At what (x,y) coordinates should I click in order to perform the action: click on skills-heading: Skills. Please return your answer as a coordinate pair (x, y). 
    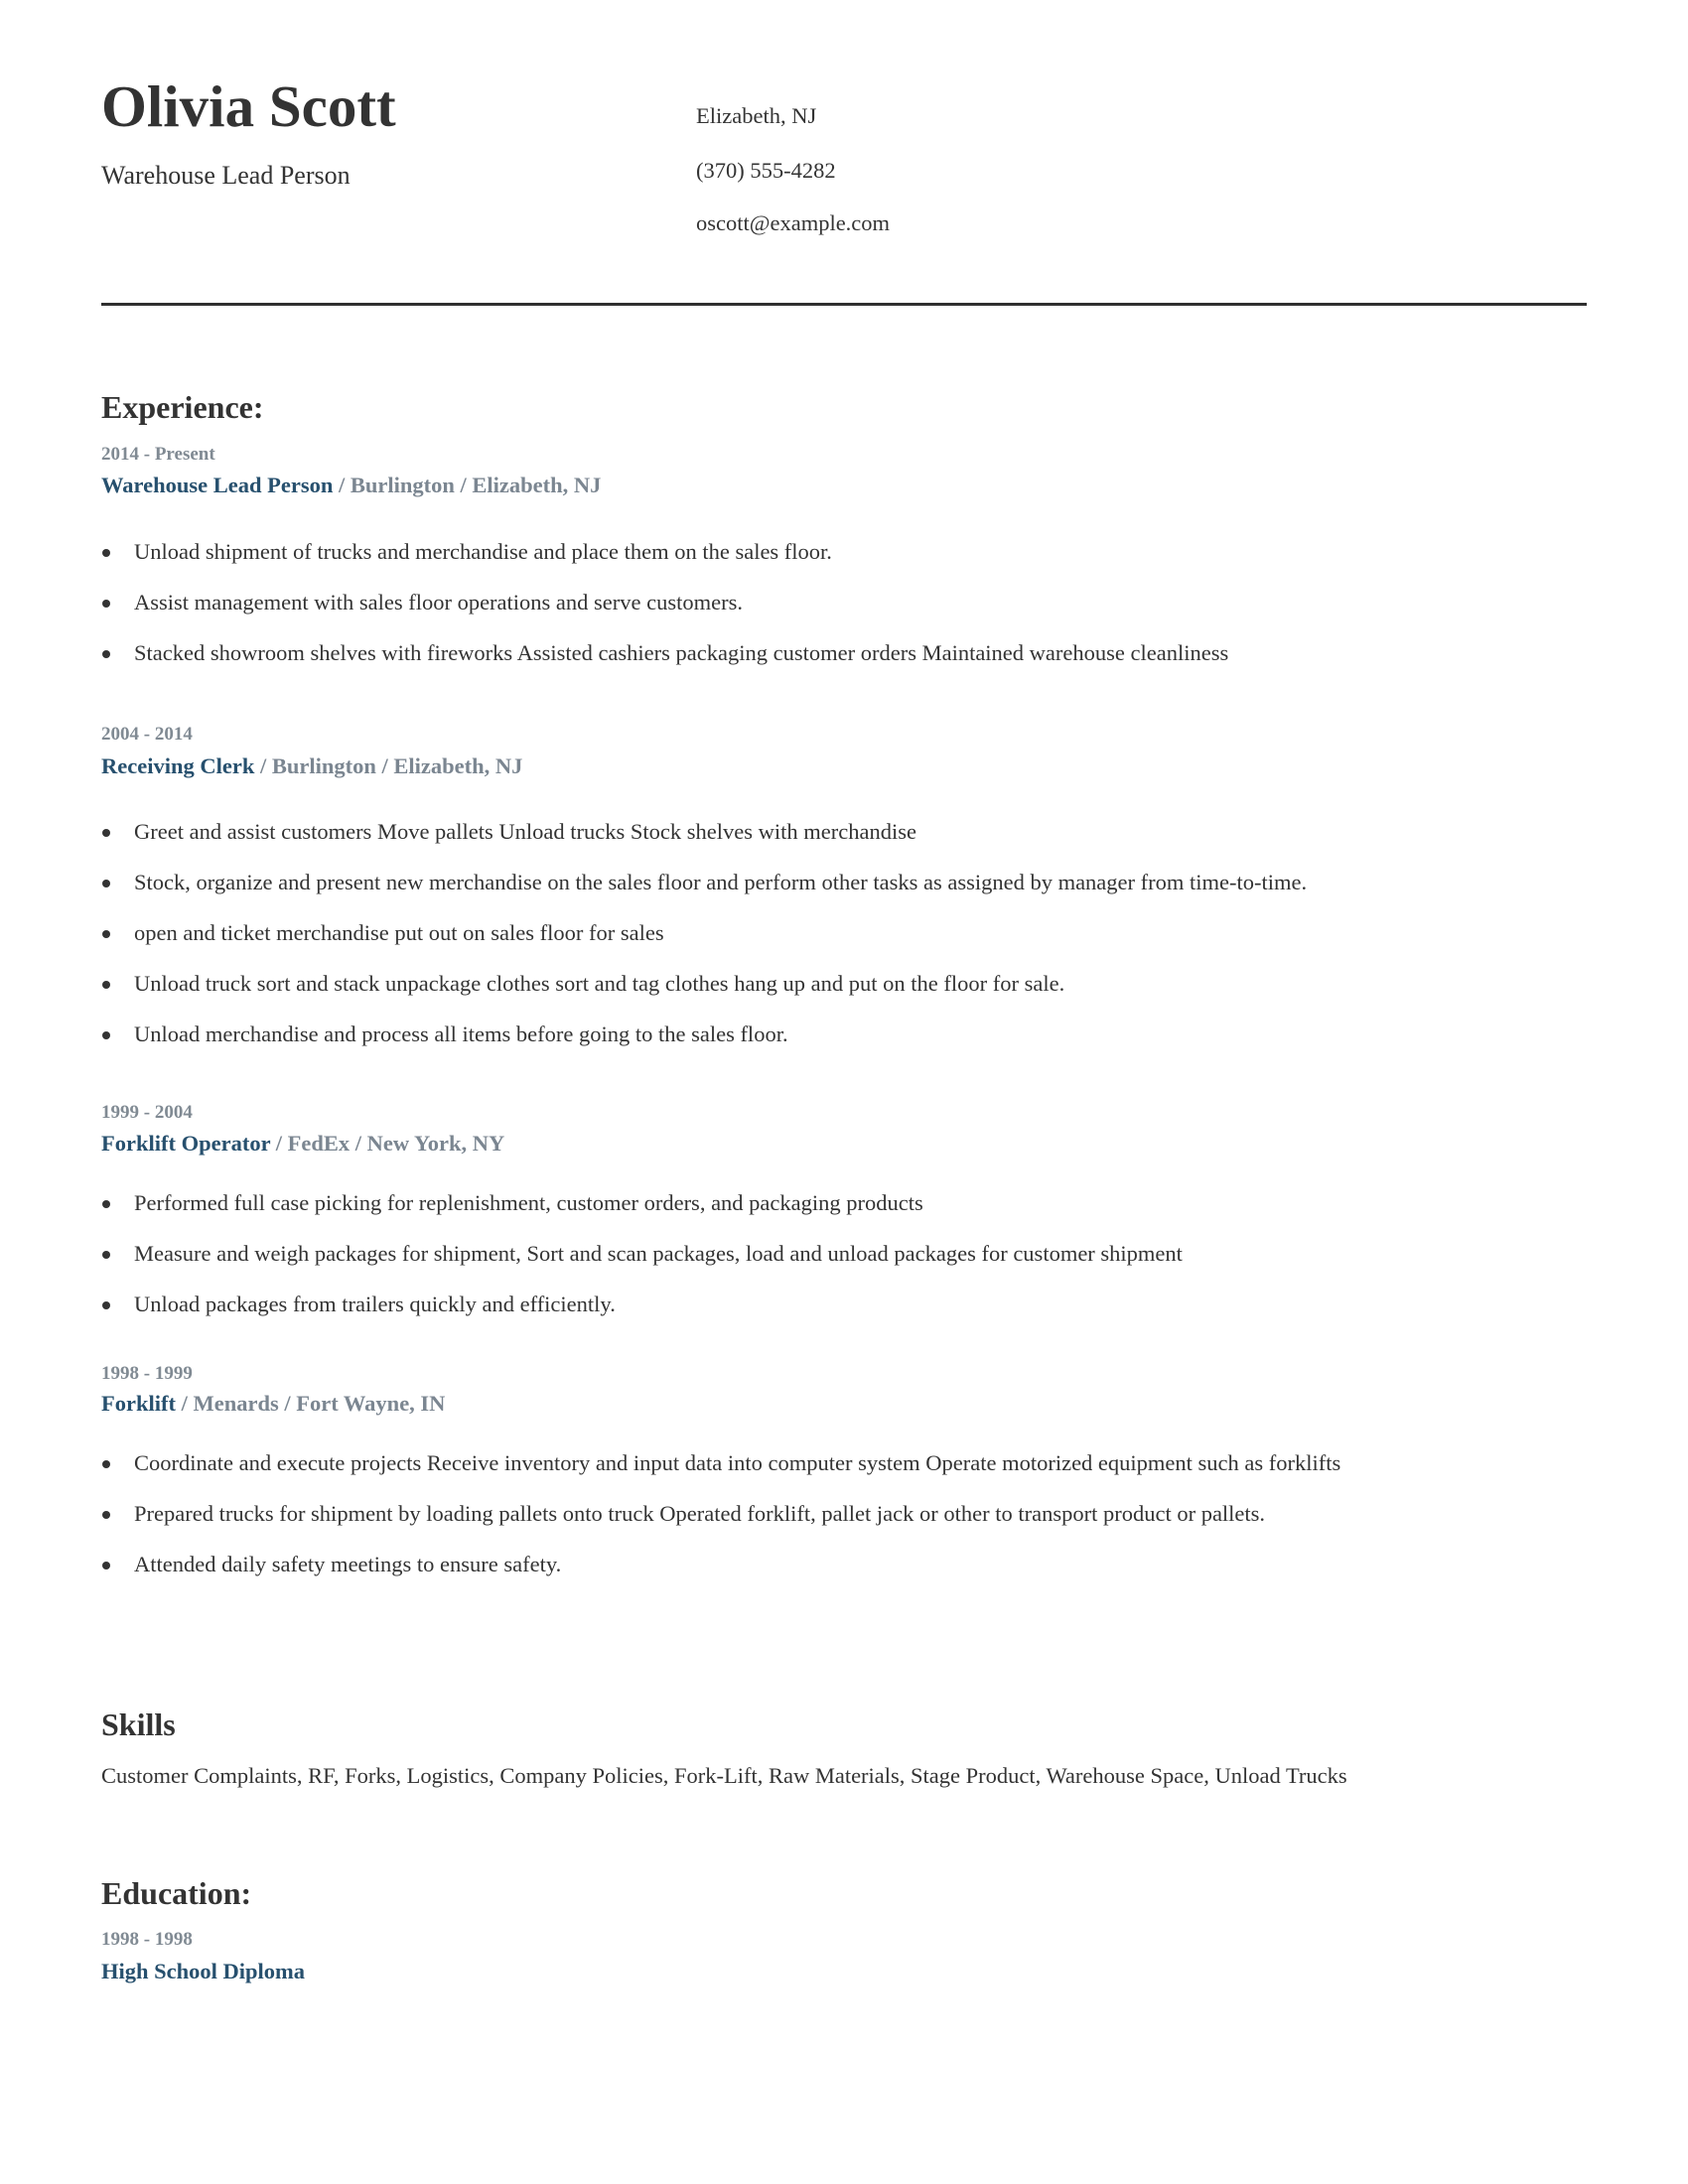
    Looking at the image, I should click on (138, 1724).